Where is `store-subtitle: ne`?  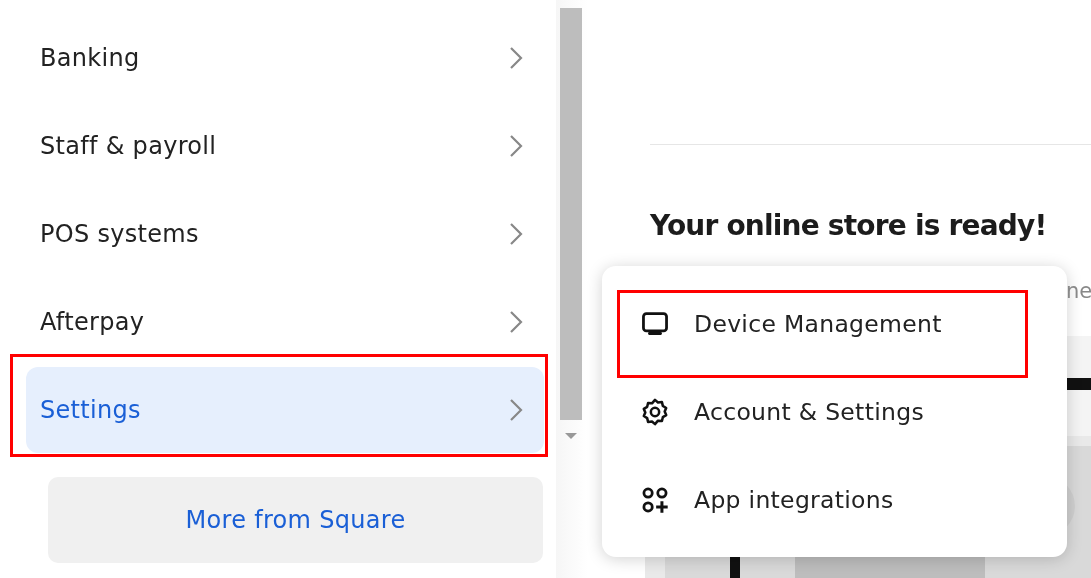
store-subtitle: ne is located at coordinates (1078, 291).